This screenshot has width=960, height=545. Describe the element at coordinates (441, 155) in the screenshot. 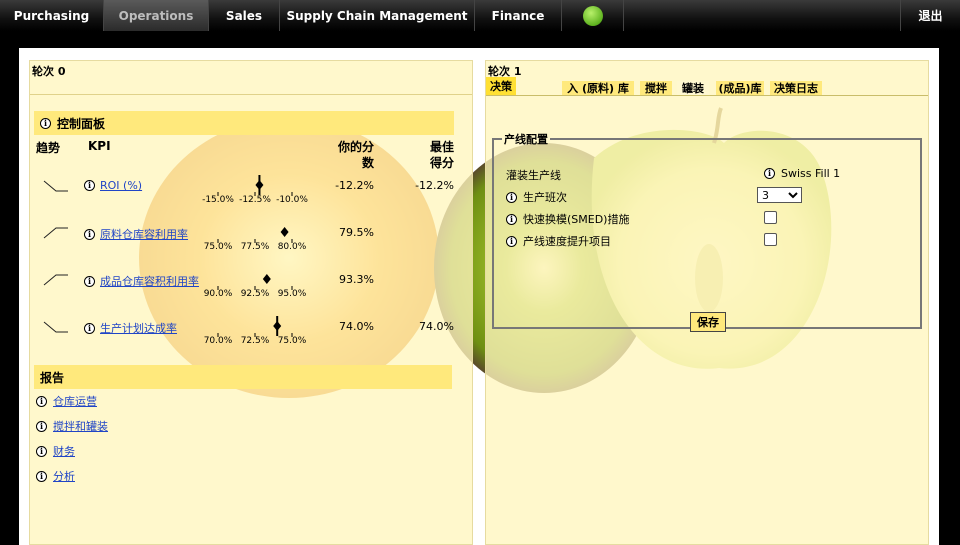

I see `col-best-header: 最佳得分` at that location.